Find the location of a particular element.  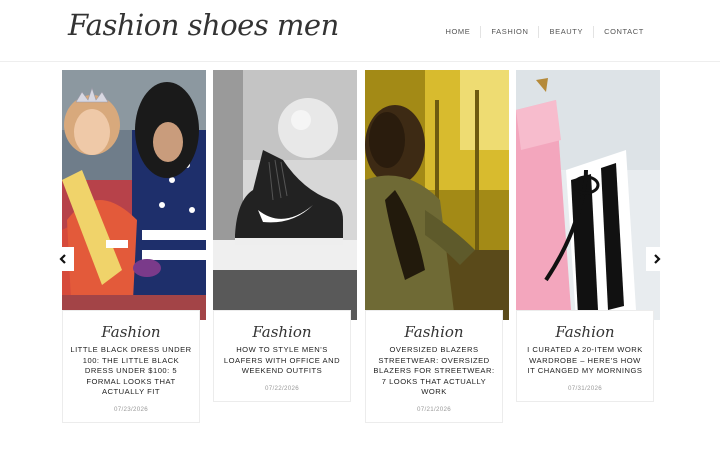

site-logo: Fashion shoes men is located at coordinates (203, 25).